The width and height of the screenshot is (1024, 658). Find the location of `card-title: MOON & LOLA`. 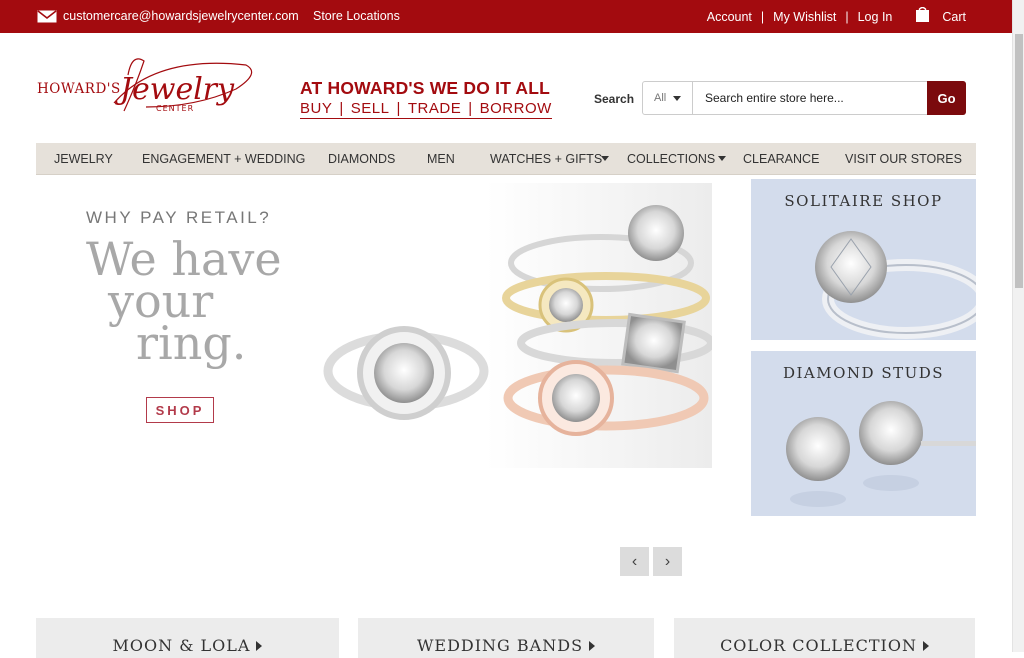

card-title: MOON & LOLA is located at coordinates (181, 645).